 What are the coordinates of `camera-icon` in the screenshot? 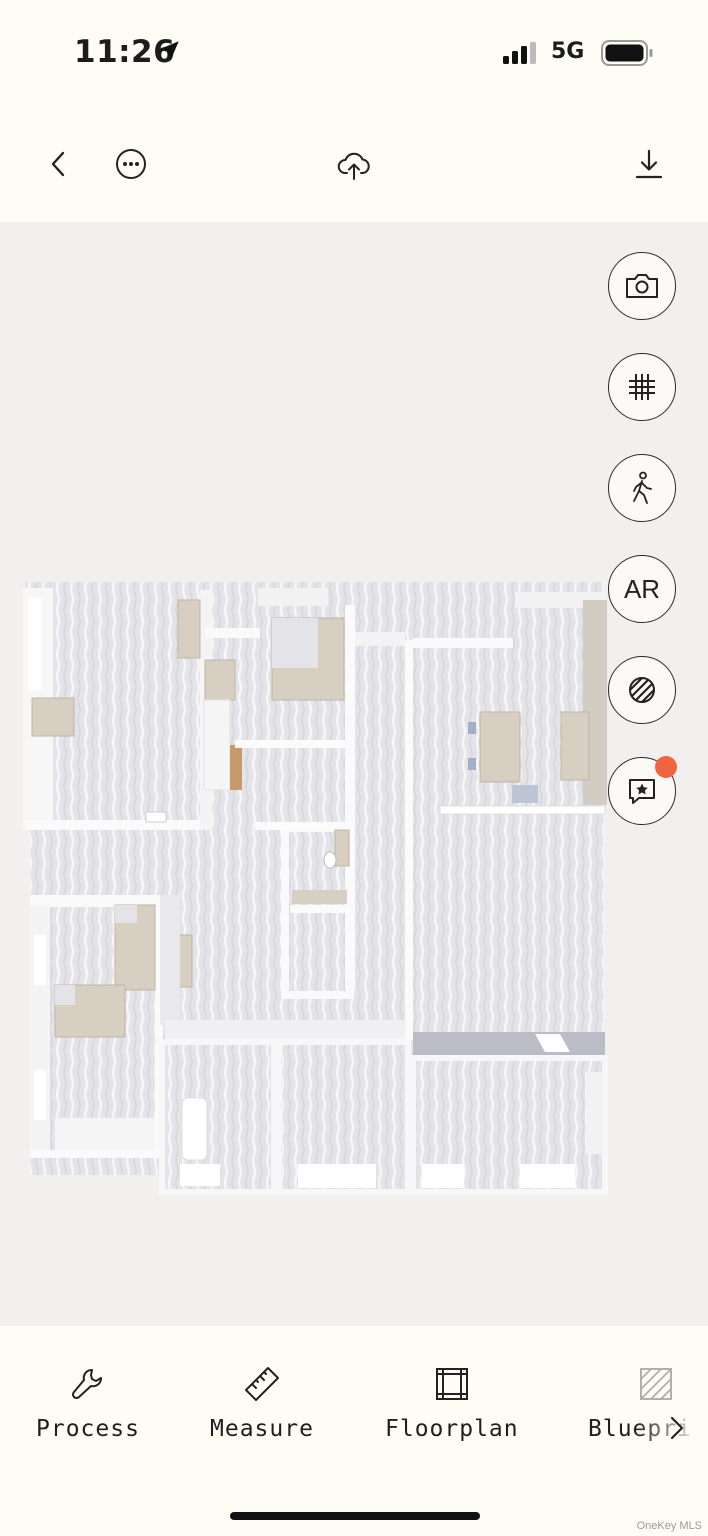 It's located at (642, 286).